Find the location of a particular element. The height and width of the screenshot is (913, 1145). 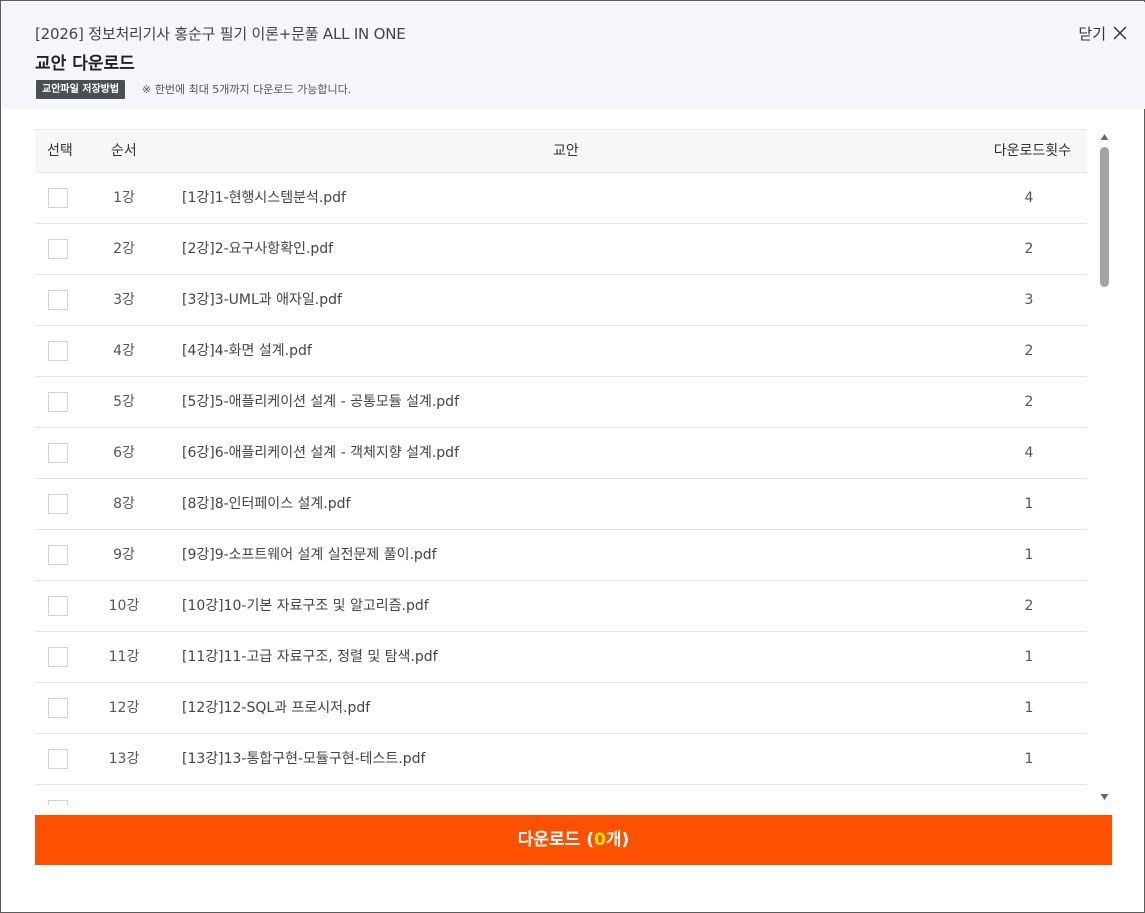

lecture-order: 8강 is located at coordinates (124, 504).